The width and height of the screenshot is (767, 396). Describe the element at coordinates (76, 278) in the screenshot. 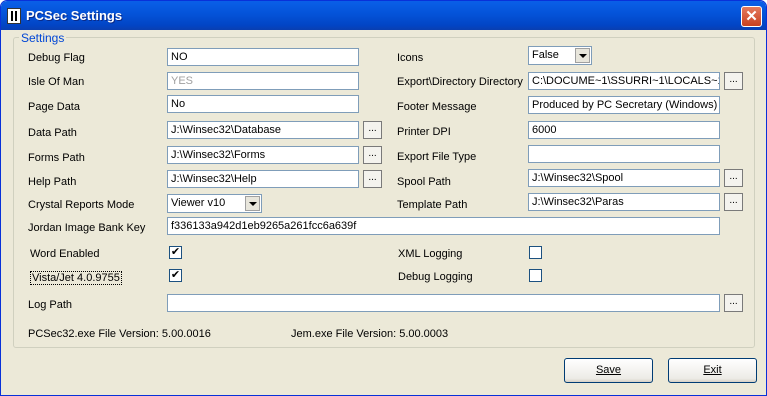

I see `vista-jet-label: Vista/Jet 4.0.9755` at that location.